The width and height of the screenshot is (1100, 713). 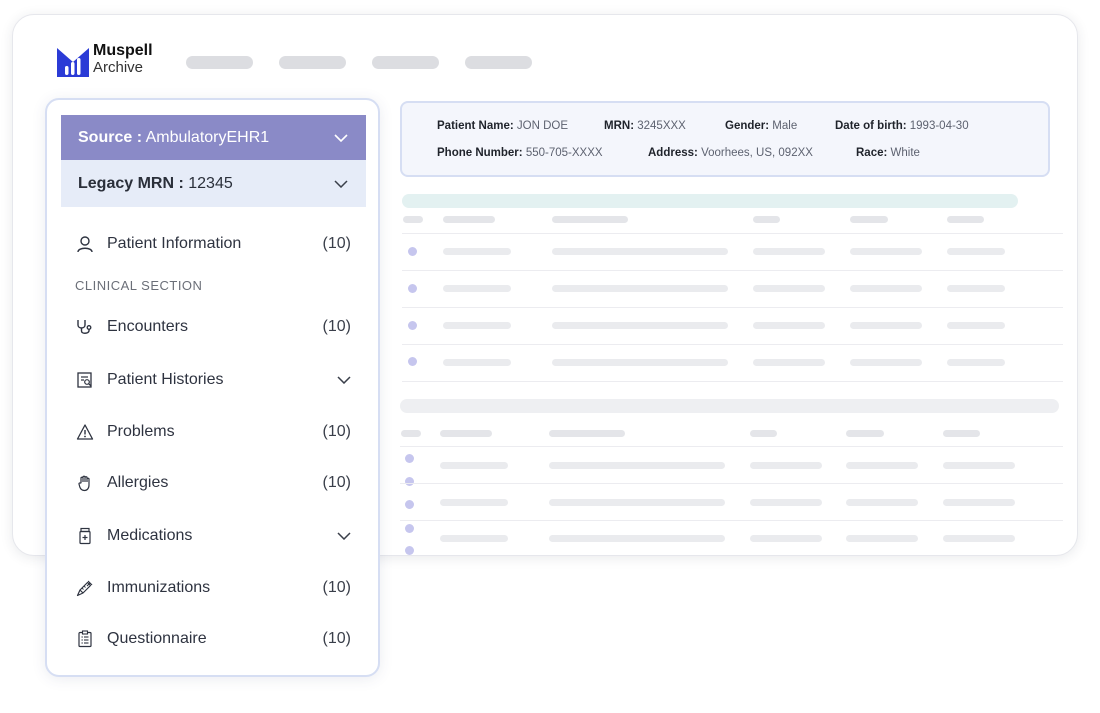 I want to click on sidebar-item-encounters: Encounters (10), so click(x=213, y=327).